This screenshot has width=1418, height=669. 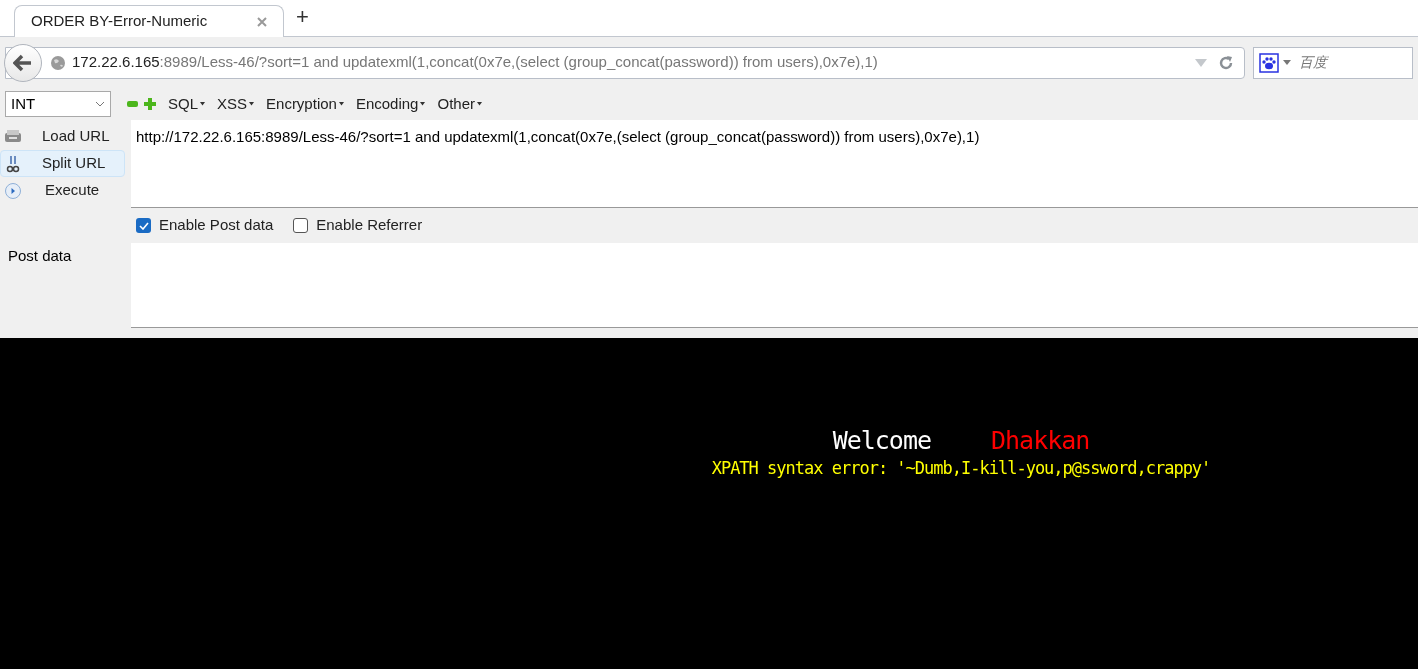 I want to click on back-arrow-icon, so click(x=23, y=62).